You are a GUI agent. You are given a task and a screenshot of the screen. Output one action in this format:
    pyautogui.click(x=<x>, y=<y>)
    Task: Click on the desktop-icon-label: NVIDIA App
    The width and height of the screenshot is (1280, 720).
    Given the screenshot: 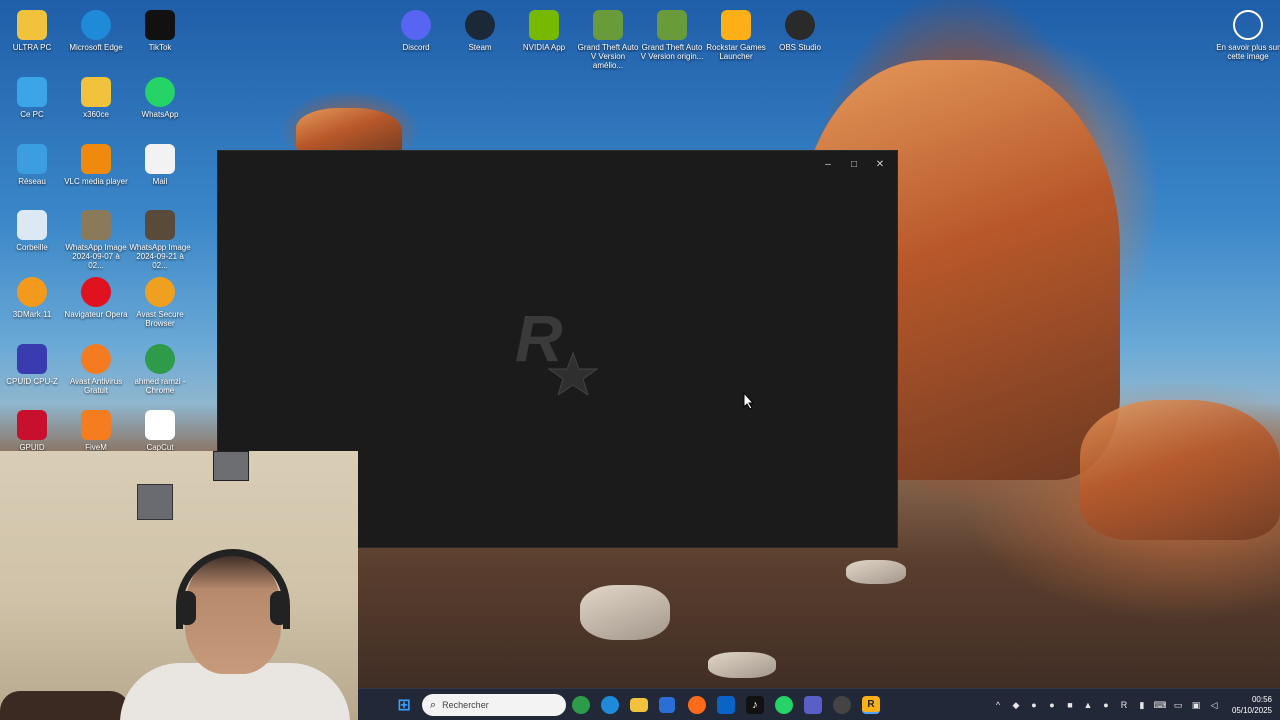 What is the action you would take?
    pyautogui.click(x=544, y=47)
    